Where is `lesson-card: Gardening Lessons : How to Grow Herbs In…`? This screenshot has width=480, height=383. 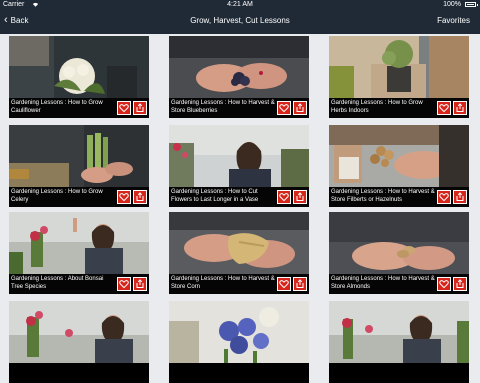
lesson-card: Gardening Lessons : How to Grow Herbs In… is located at coordinates (399, 77).